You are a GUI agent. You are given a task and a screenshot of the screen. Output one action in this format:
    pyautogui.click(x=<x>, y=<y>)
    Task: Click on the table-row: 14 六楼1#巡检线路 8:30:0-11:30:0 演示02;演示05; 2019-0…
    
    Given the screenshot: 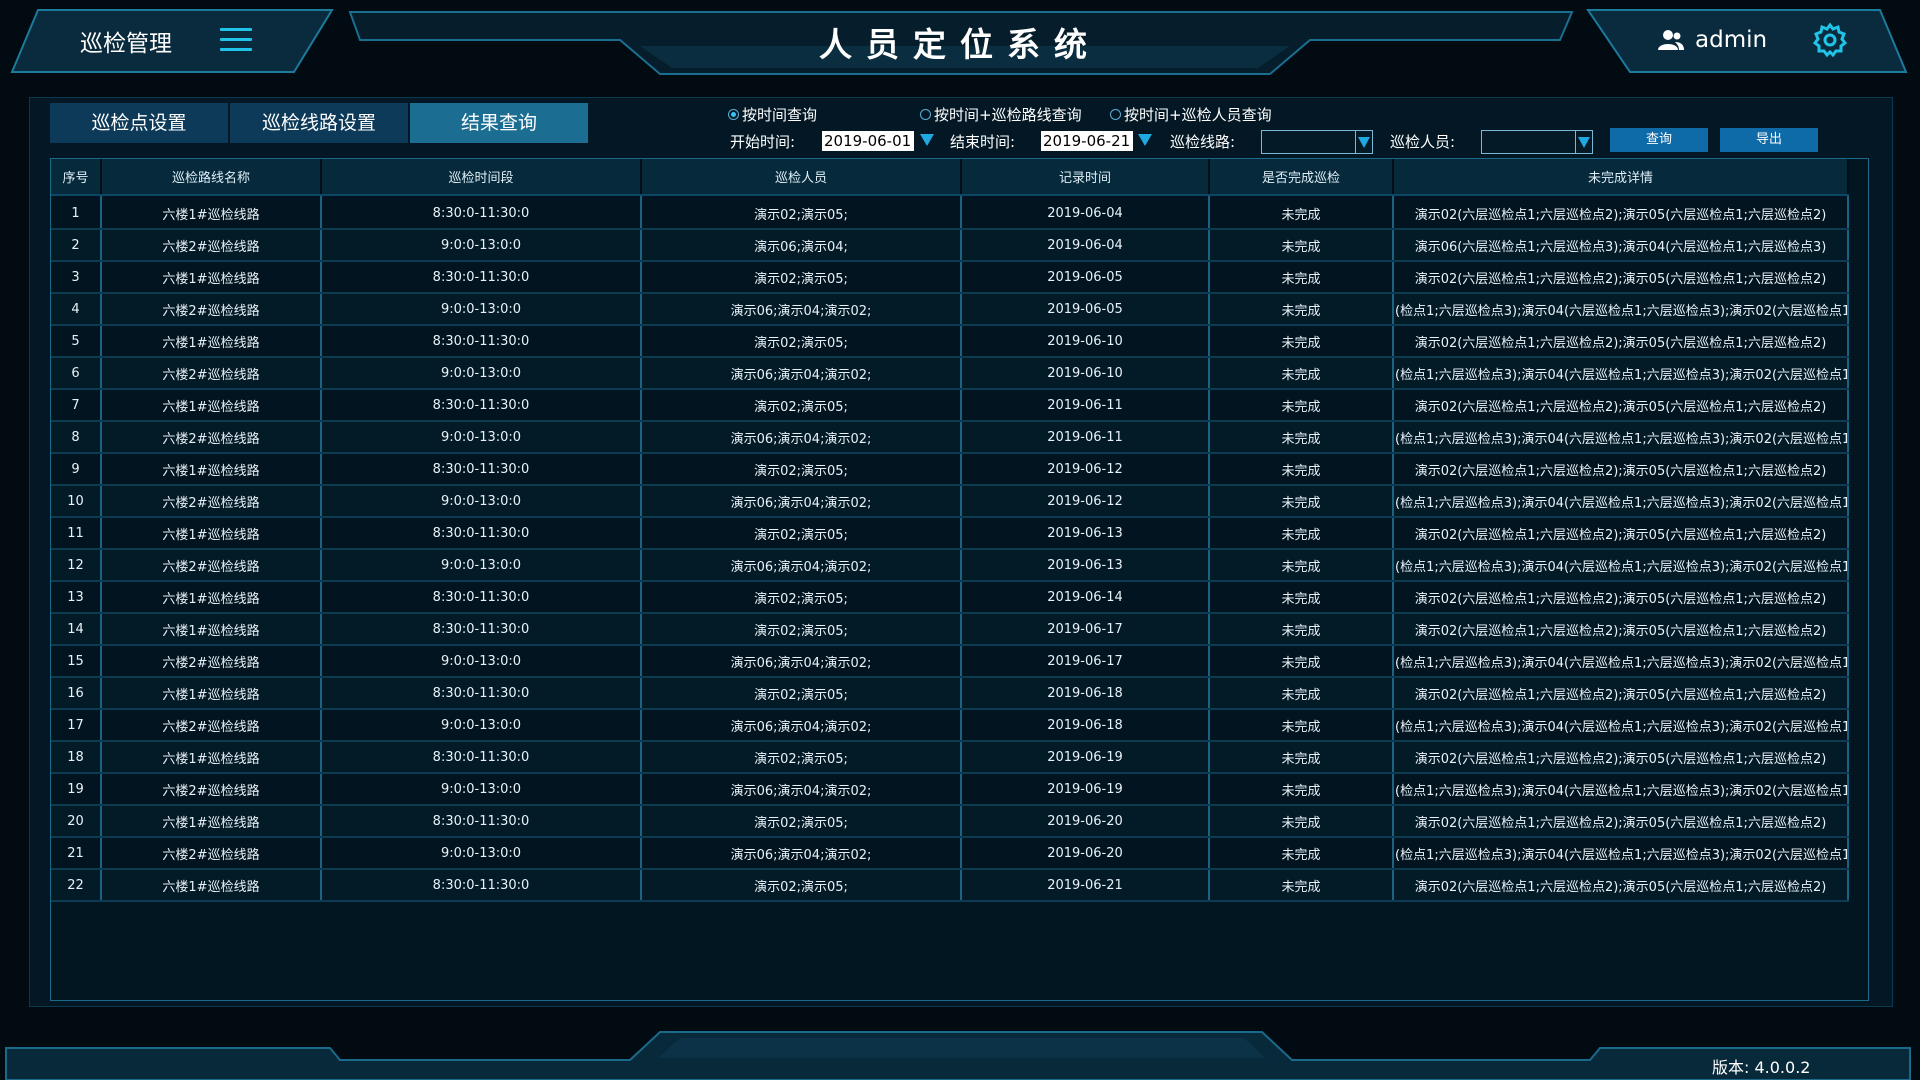 What is the action you would take?
    pyautogui.click(x=950, y=629)
    